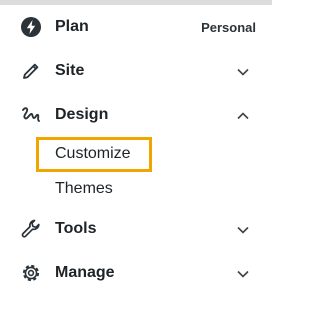 The width and height of the screenshot is (320, 325). Describe the element at coordinates (136, 115) in the screenshot. I see `sidebar-item-design: Design` at that location.